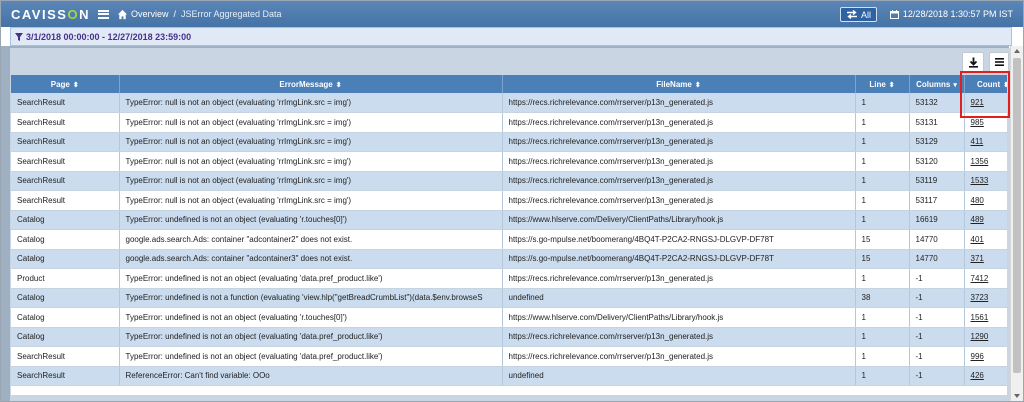  Describe the element at coordinates (985, 122) in the screenshot. I see `cell-count: 985` at that location.